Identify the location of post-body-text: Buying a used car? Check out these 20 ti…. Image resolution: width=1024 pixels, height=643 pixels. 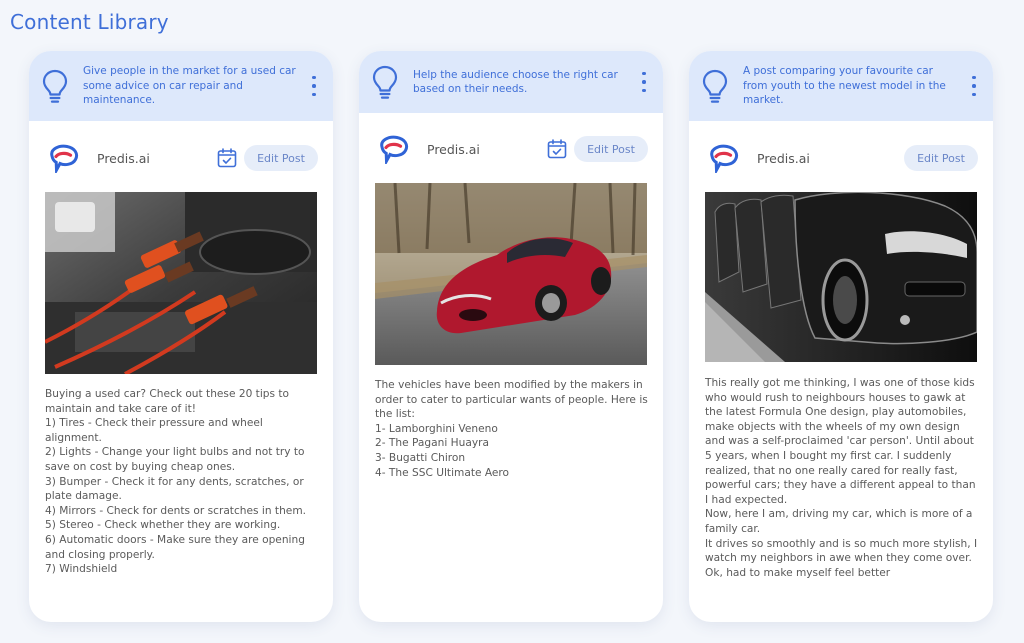
(176, 482).